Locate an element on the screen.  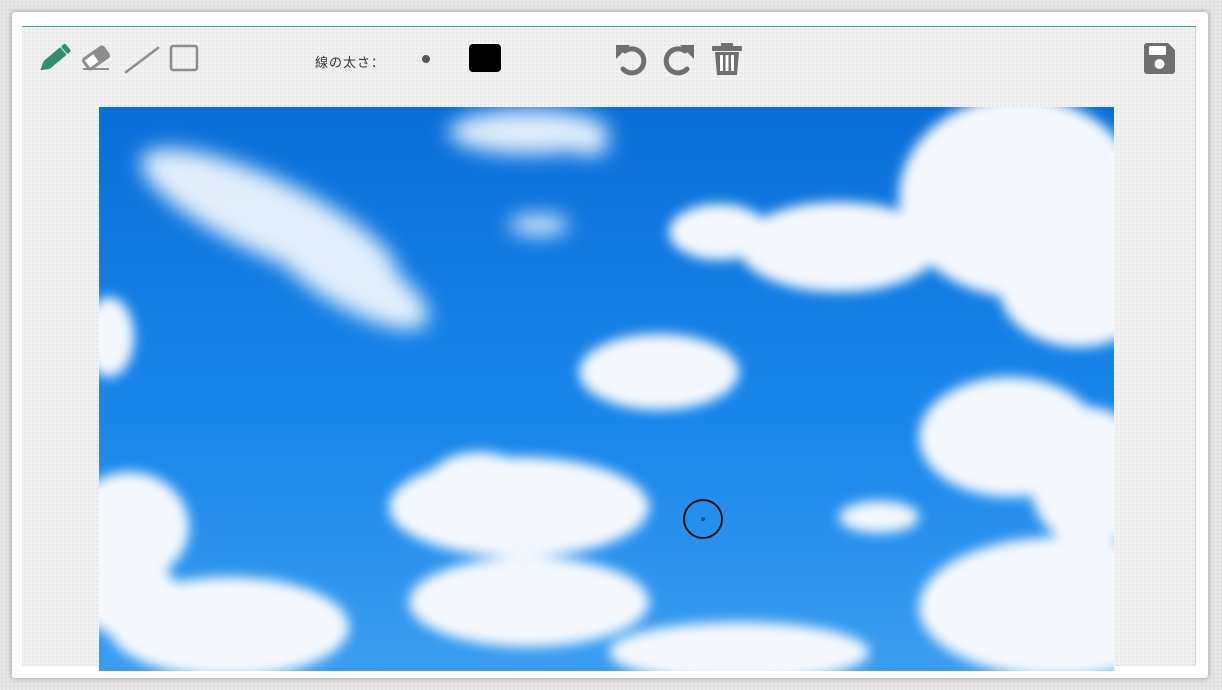
line-icon is located at coordinates (142, 59).